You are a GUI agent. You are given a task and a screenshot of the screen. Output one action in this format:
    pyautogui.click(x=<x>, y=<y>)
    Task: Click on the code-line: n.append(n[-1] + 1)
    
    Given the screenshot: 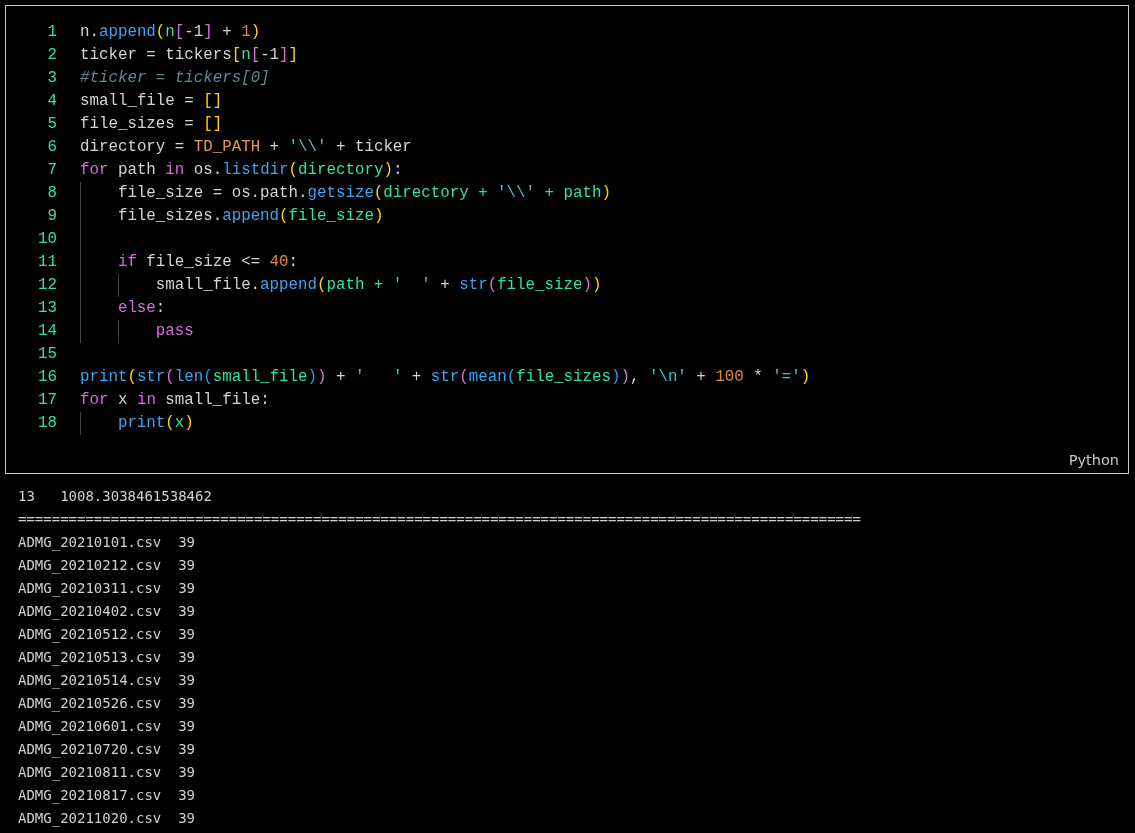 What is the action you would take?
    pyautogui.click(x=170, y=32)
    